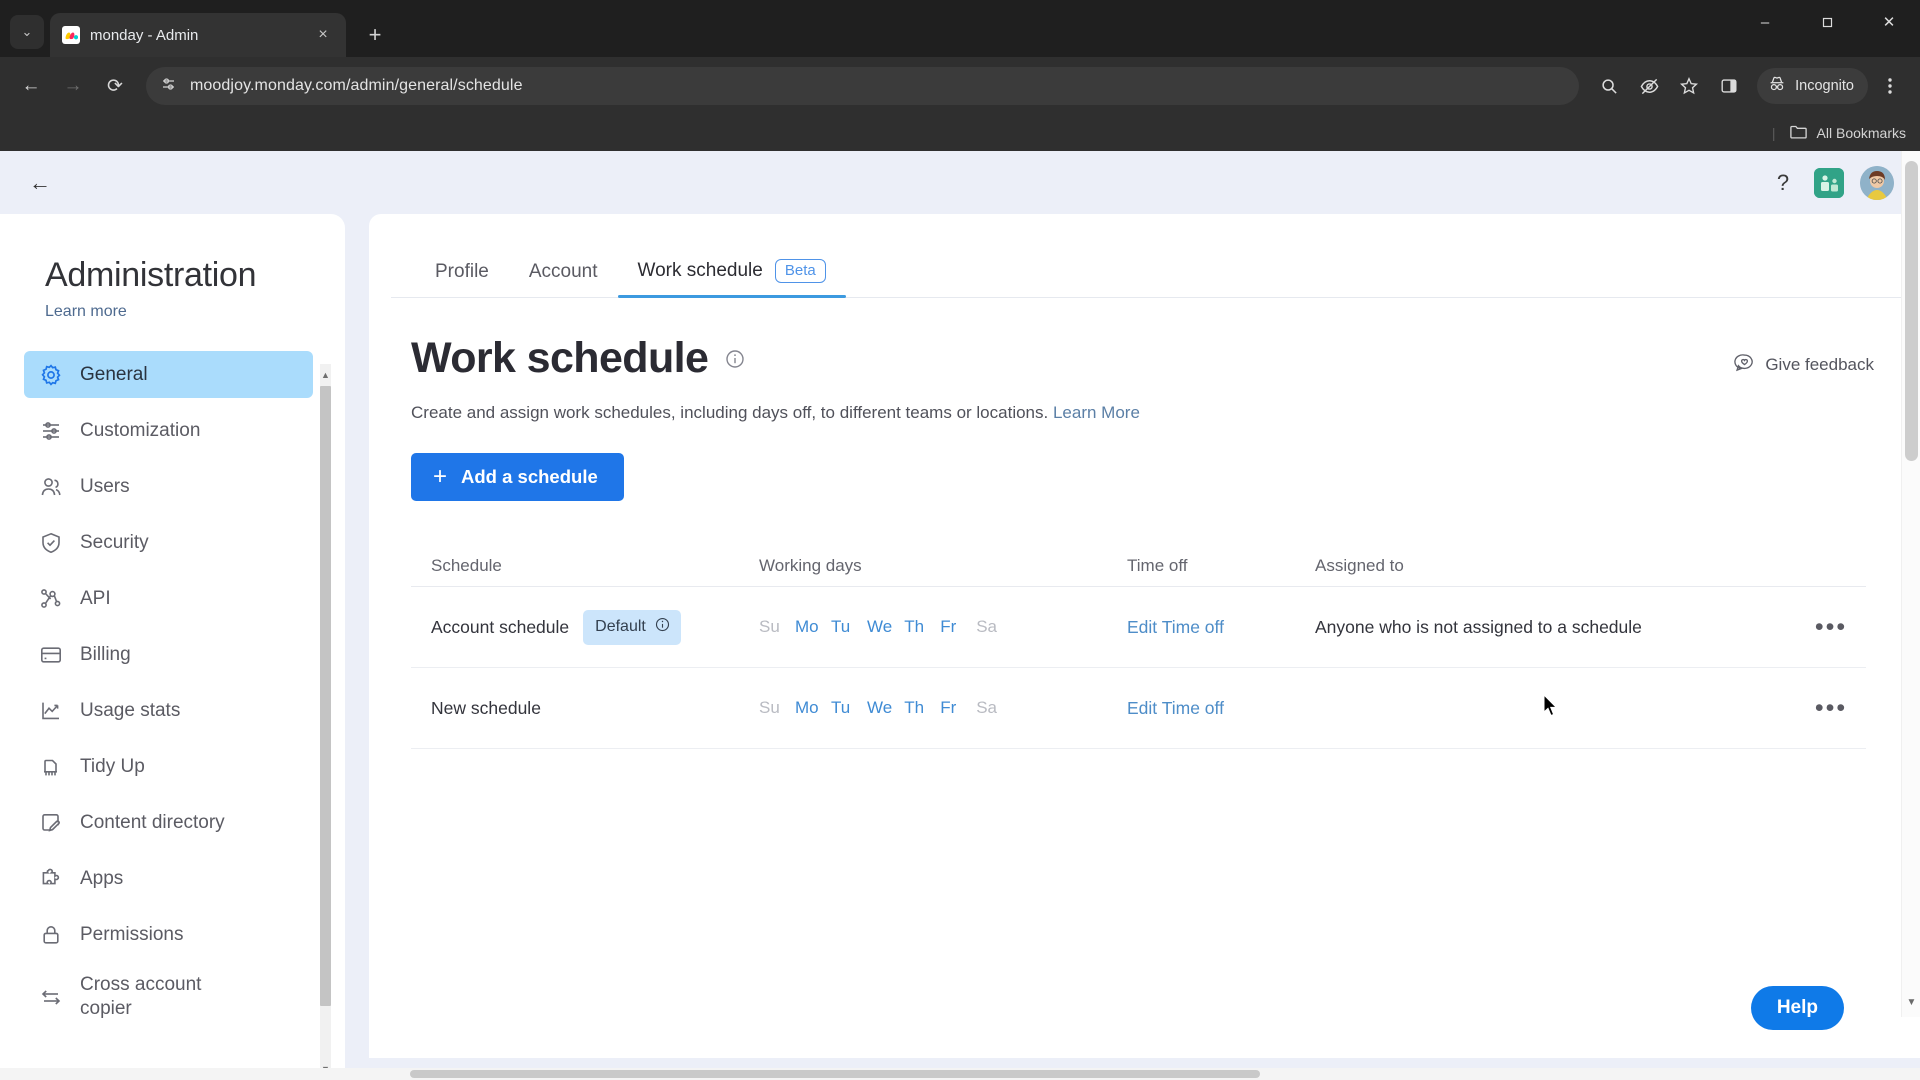 The width and height of the screenshot is (1920, 1080). Describe the element at coordinates (51, 431) in the screenshot. I see `sliders-icon` at that location.